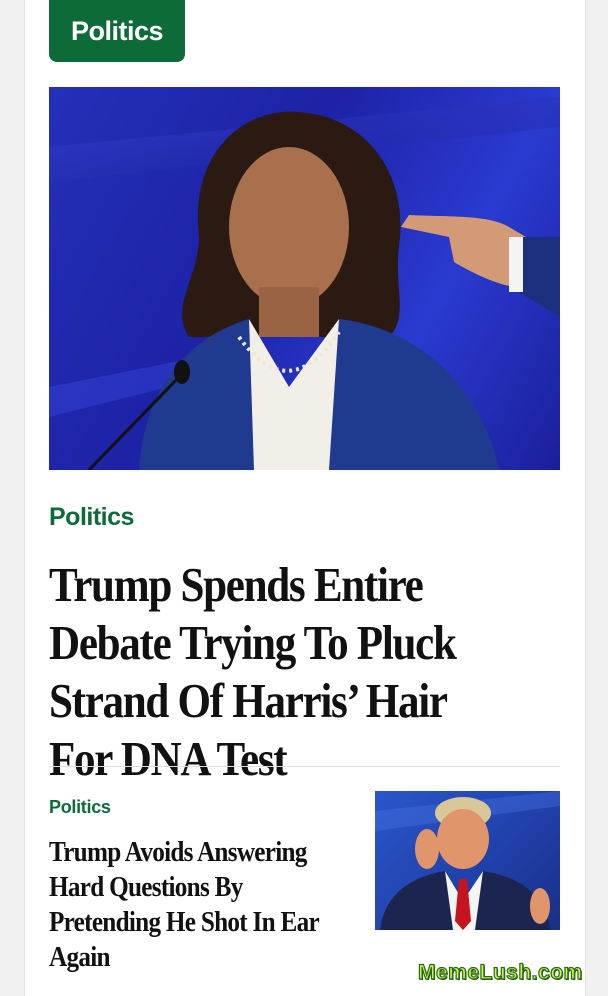  What do you see at coordinates (304, 766) in the screenshot?
I see `story-divider` at bounding box center [304, 766].